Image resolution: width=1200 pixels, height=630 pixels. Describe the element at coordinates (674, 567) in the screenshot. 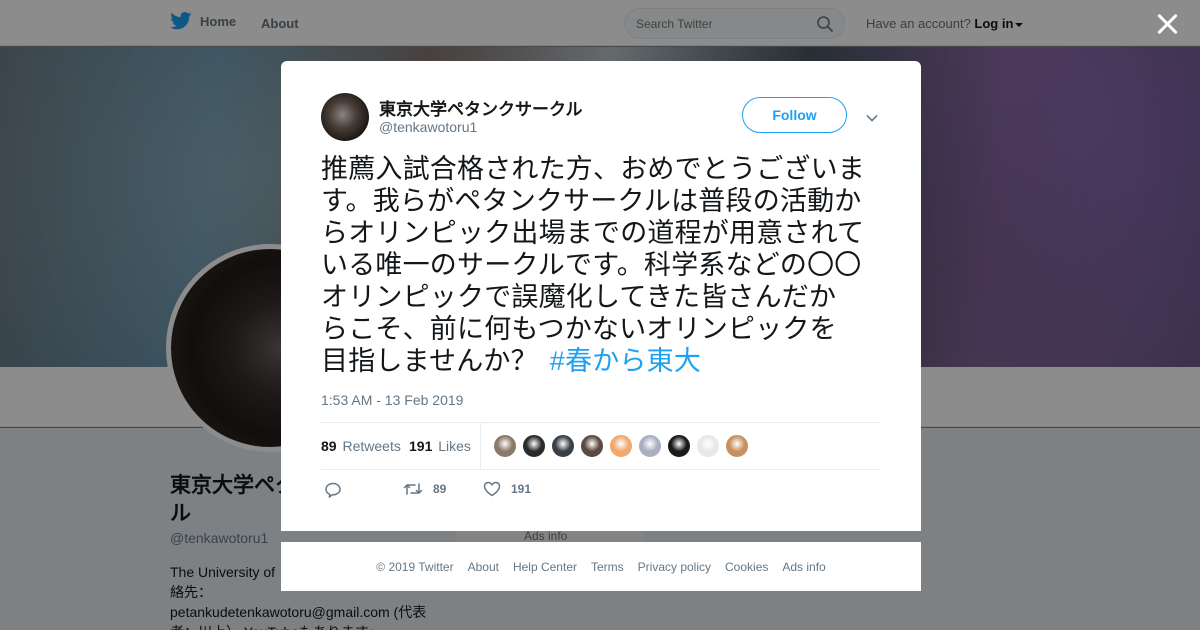

I see `footer-privacy-link: Privacy policy` at that location.